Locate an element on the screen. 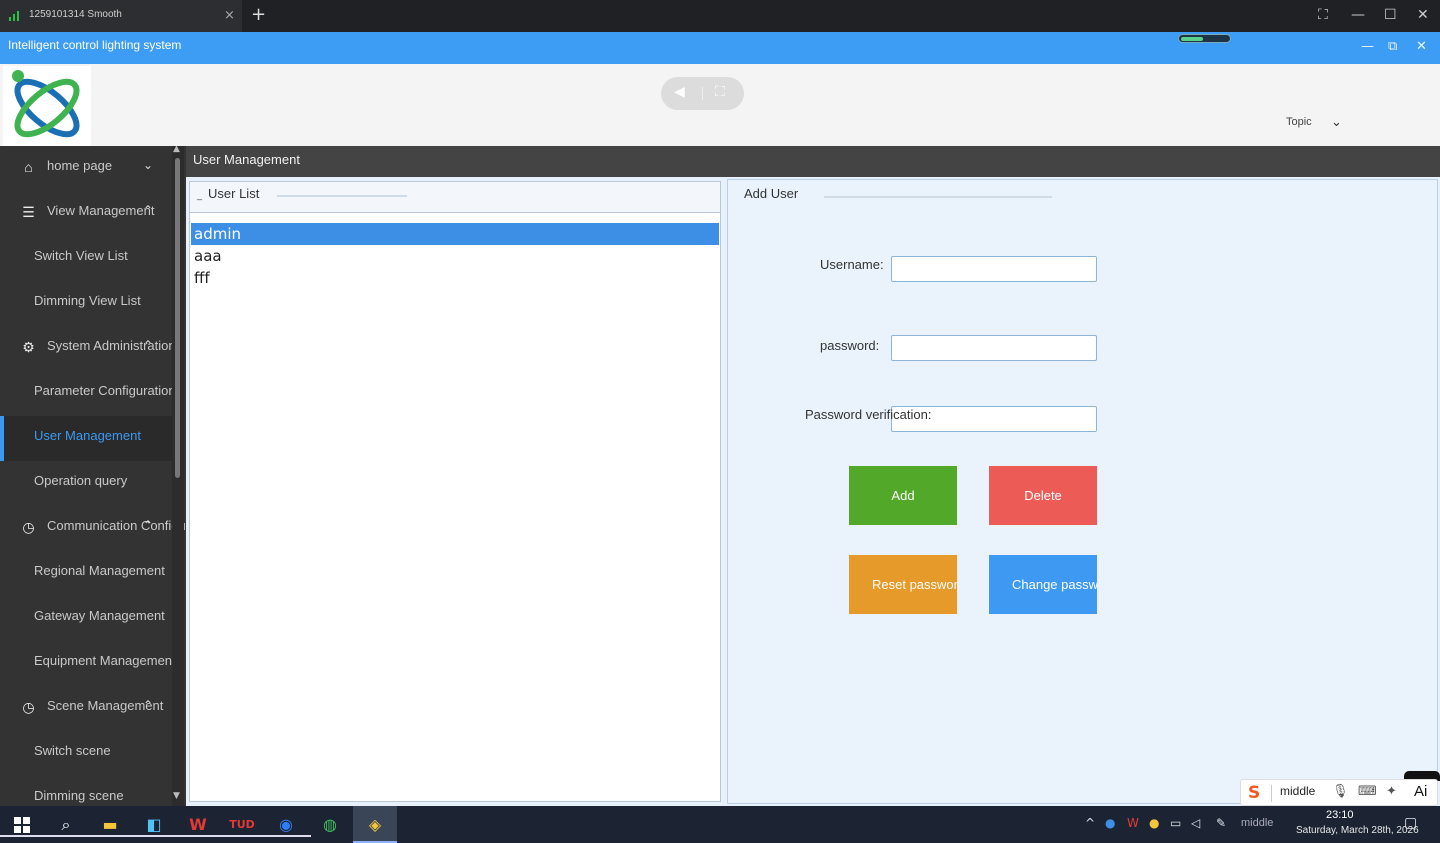 This screenshot has height=843, width=1440. tray-ime-label: middle is located at coordinates (1257, 823).